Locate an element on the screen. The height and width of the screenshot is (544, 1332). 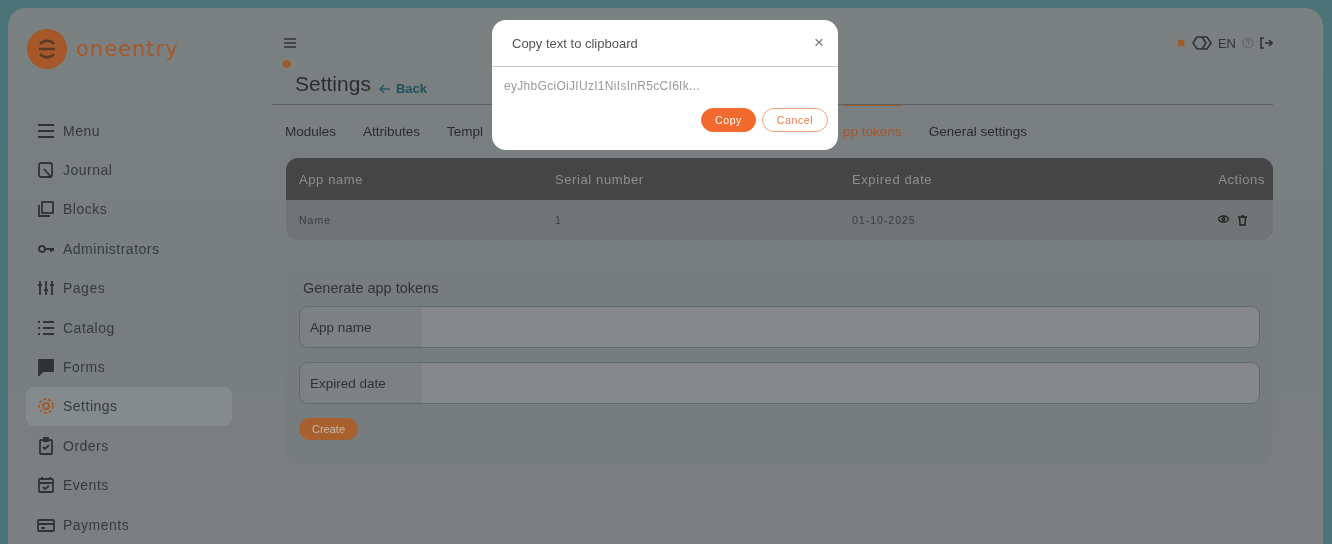
blocks-icon is located at coordinates (46, 209).